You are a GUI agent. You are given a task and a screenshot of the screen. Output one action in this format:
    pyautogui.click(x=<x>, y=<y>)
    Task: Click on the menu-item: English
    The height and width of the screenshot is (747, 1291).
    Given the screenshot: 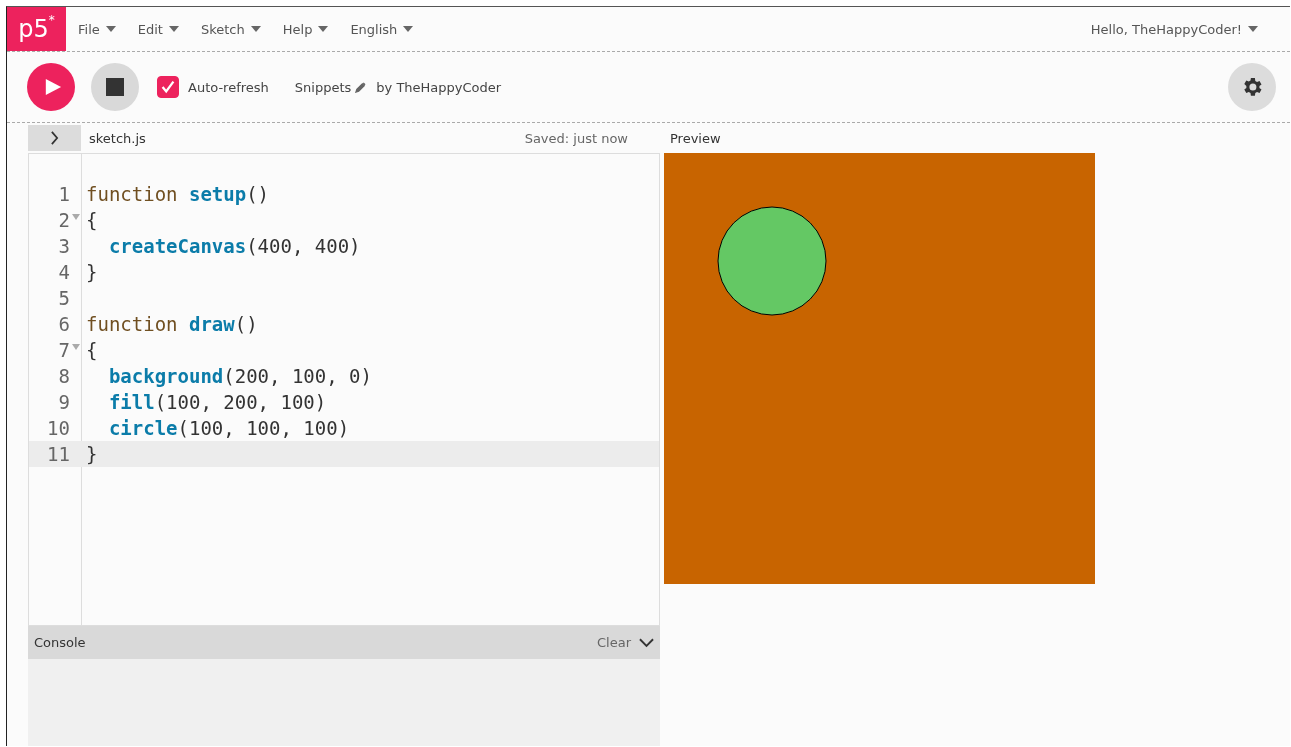 What is the action you would take?
    pyautogui.click(x=382, y=29)
    